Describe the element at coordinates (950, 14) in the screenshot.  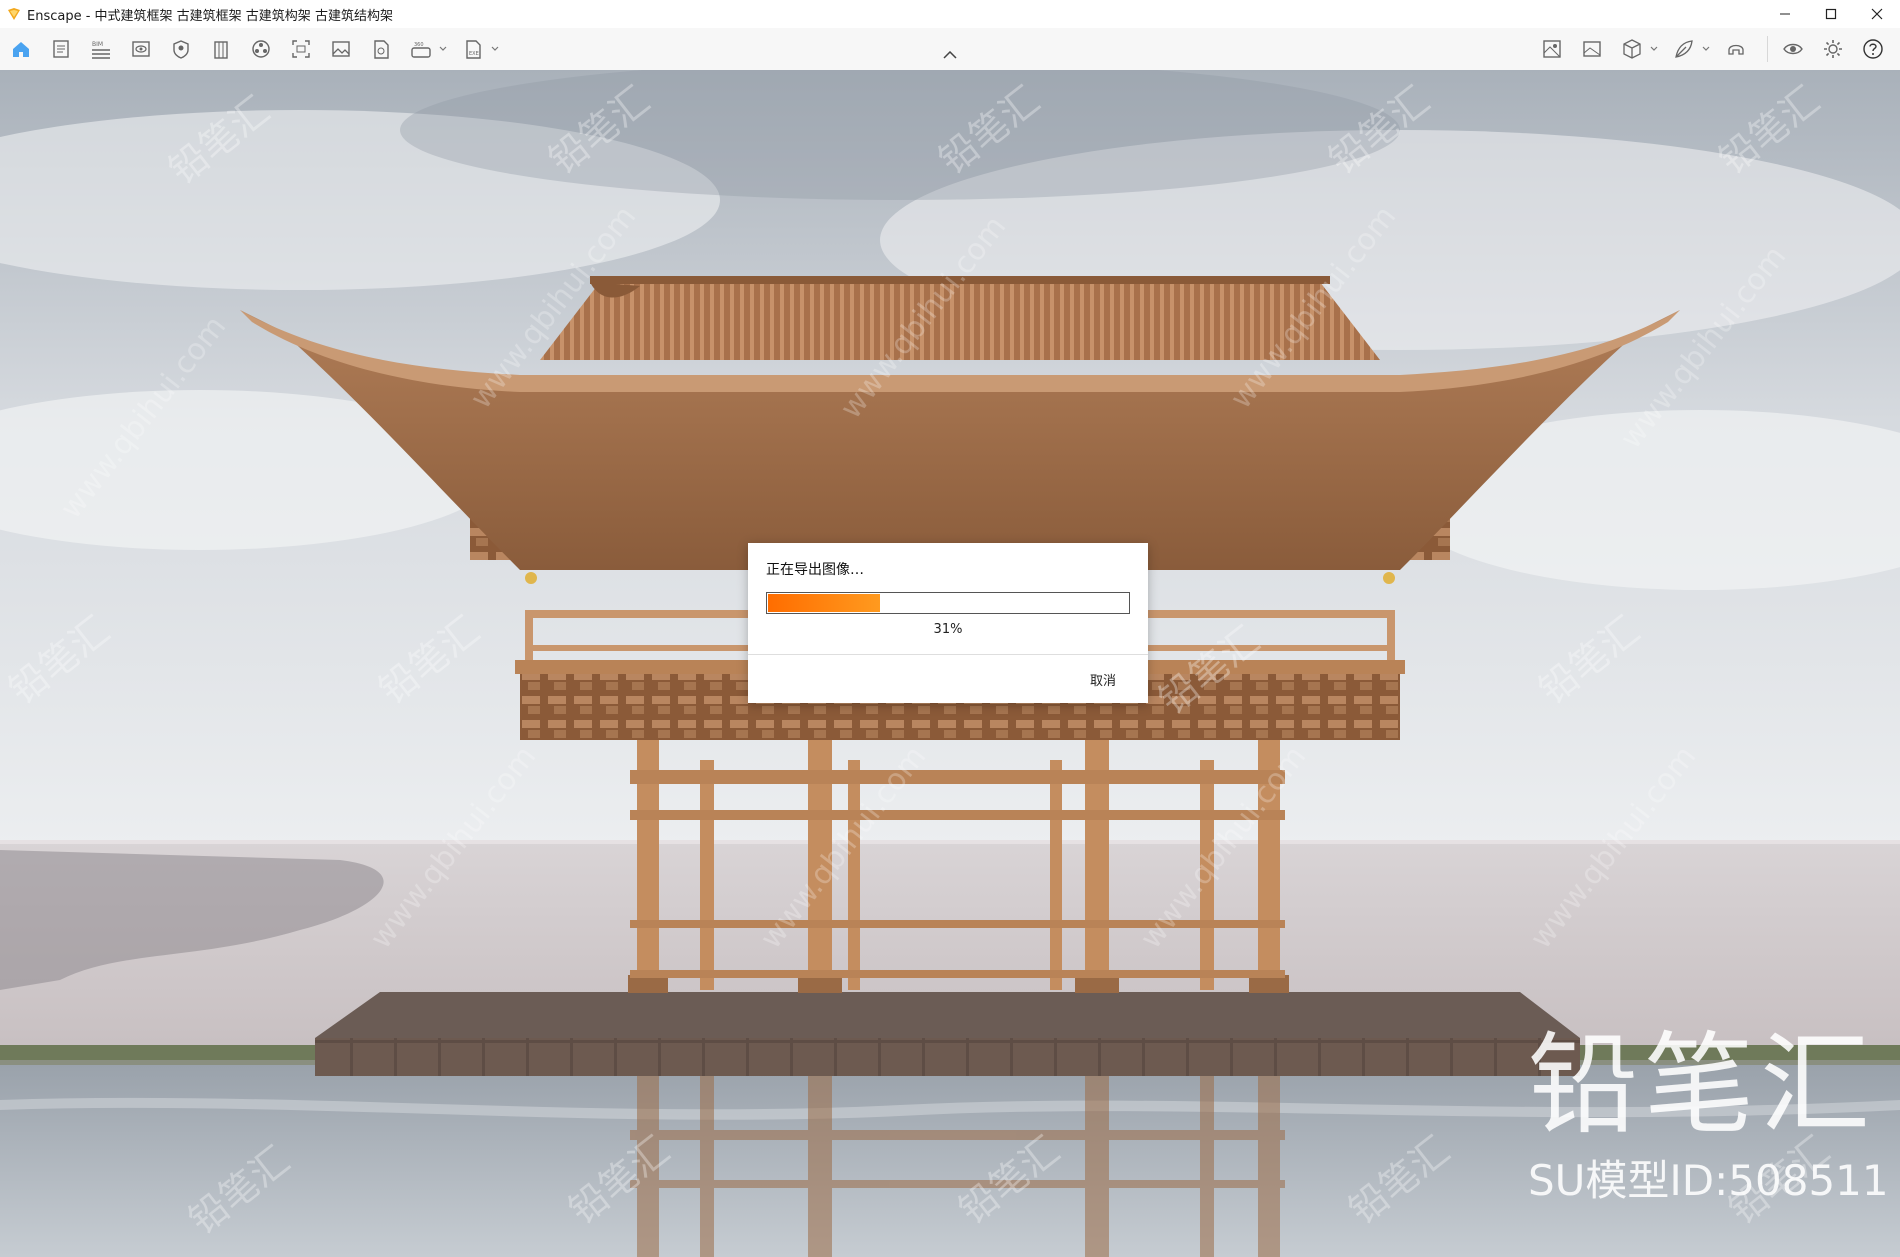
I see `title-bar: Enscape - 中式建筑框架 古建筑框架 古建筑构架 古建筑结构架` at that location.